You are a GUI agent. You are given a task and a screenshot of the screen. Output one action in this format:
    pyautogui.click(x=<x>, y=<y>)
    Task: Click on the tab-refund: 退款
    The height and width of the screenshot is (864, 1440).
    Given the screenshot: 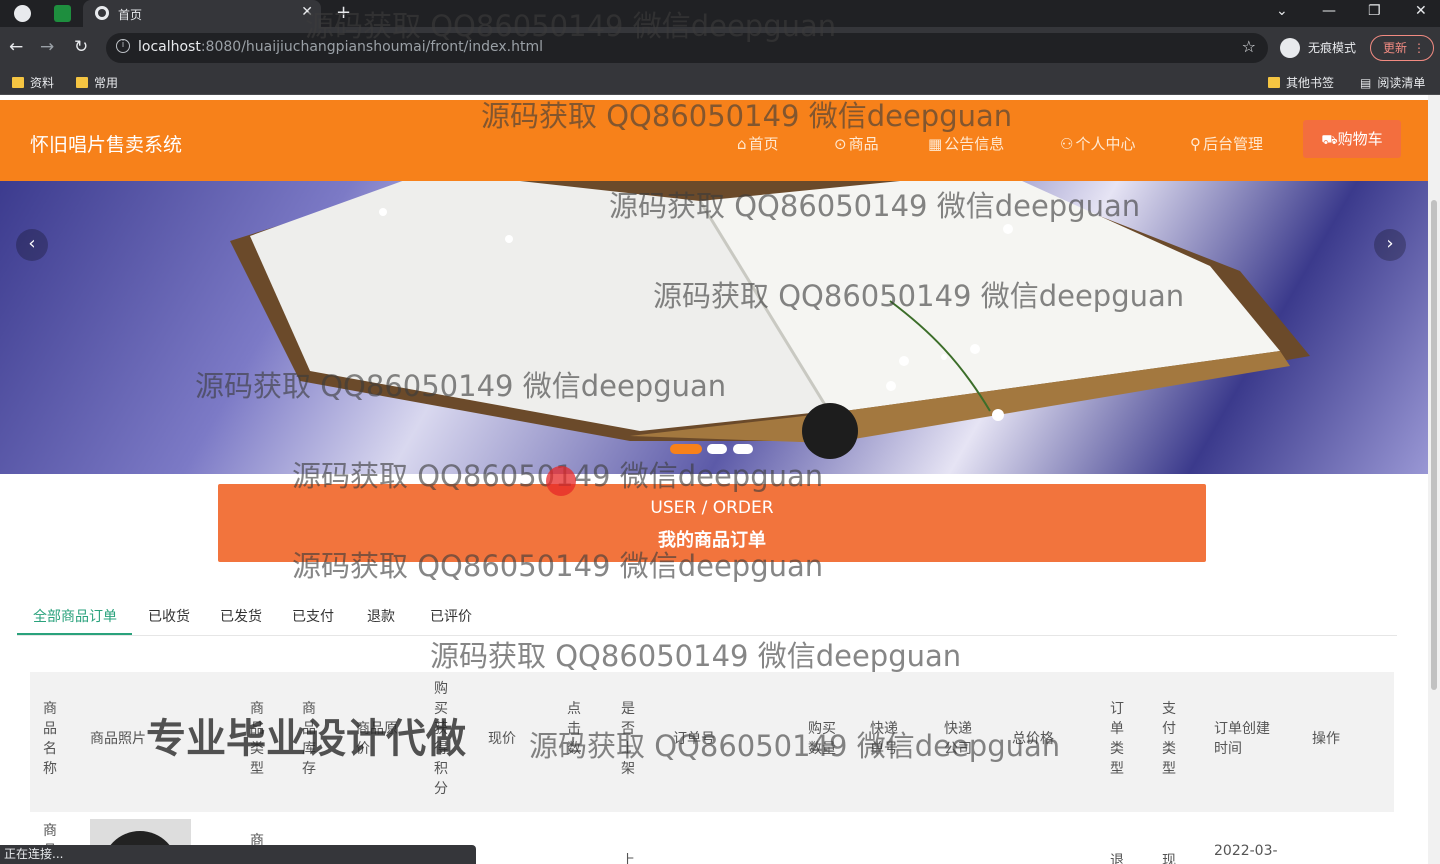 What is the action you would take?
    pyautogui.click(x=381, y=616)
    